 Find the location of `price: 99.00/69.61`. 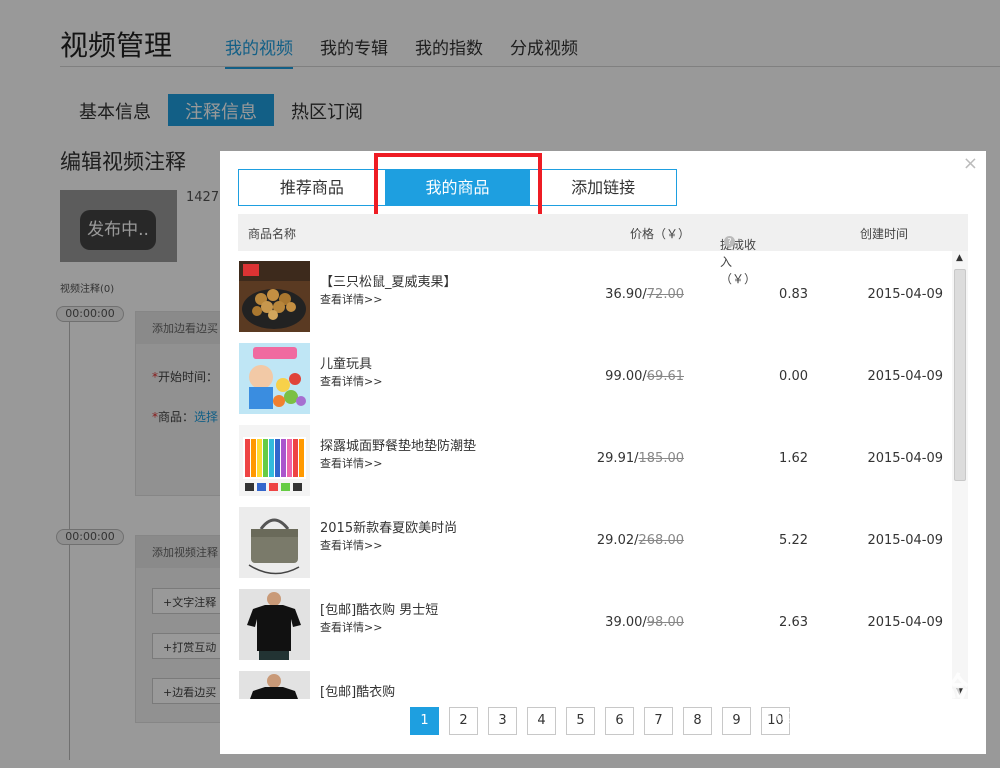

price: 99.00/69.61 is located at coordinates (644, 376).